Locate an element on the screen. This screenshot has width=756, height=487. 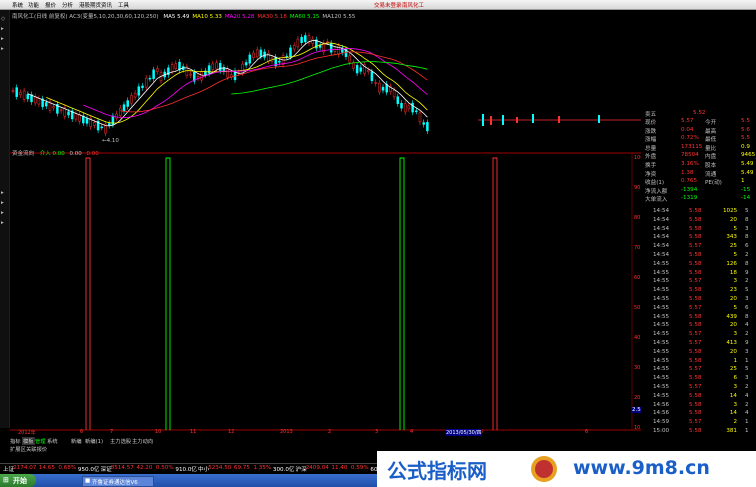
tick-volume: 18 is located at coordinates (733, 272).